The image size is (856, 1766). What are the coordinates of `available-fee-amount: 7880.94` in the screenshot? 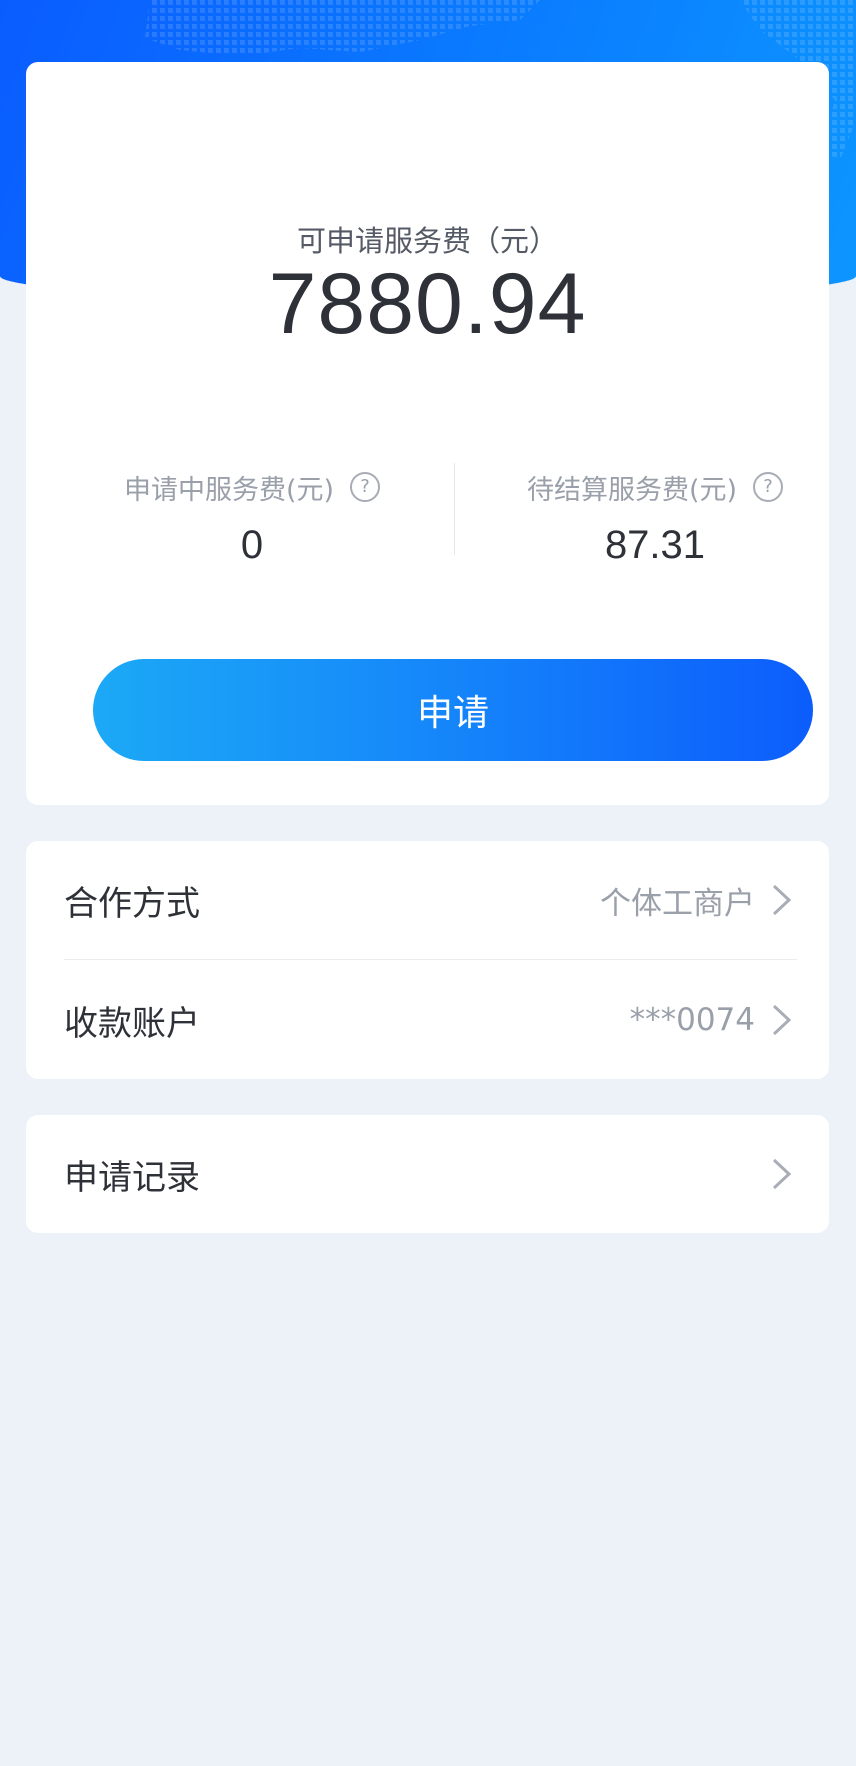 It's located at (427, 304).